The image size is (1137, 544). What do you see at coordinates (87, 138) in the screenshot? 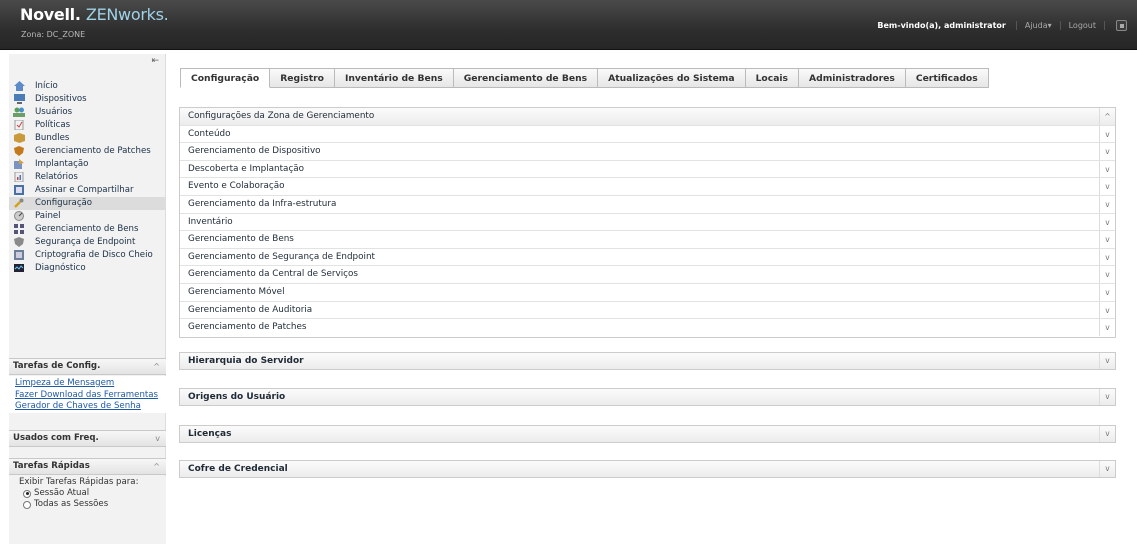
I see `sidebar-item-bundles: Bundles` at bounding box center [87, 138].